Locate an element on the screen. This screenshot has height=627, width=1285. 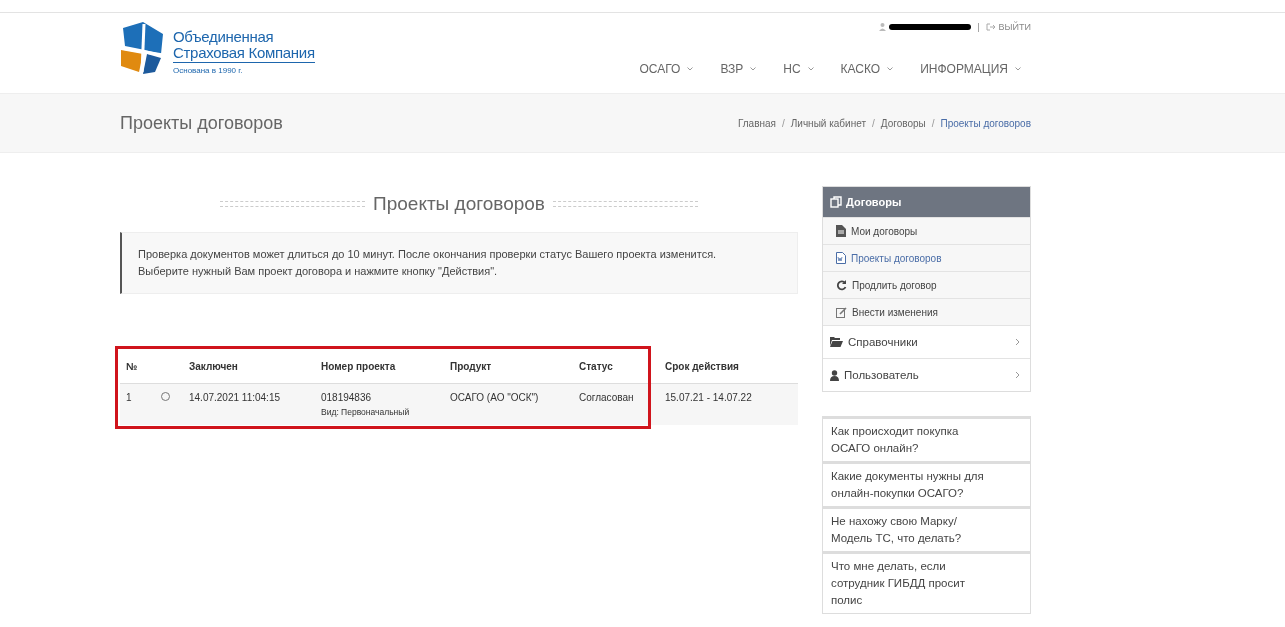
nav-menu-item: ИНФОРМАЦИЯ is located at coordinates (970, 69).